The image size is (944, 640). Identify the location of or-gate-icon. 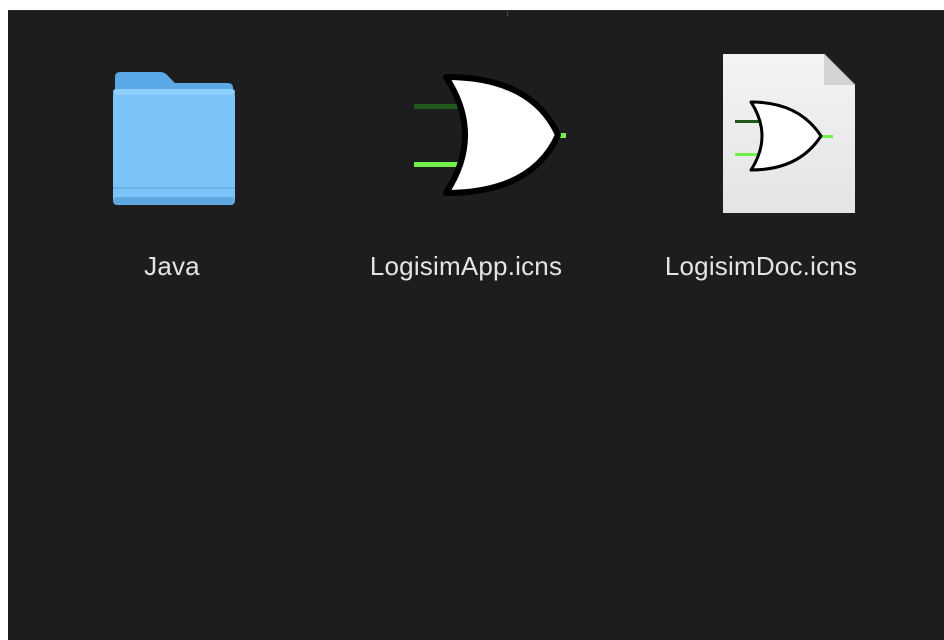
(466, 137).